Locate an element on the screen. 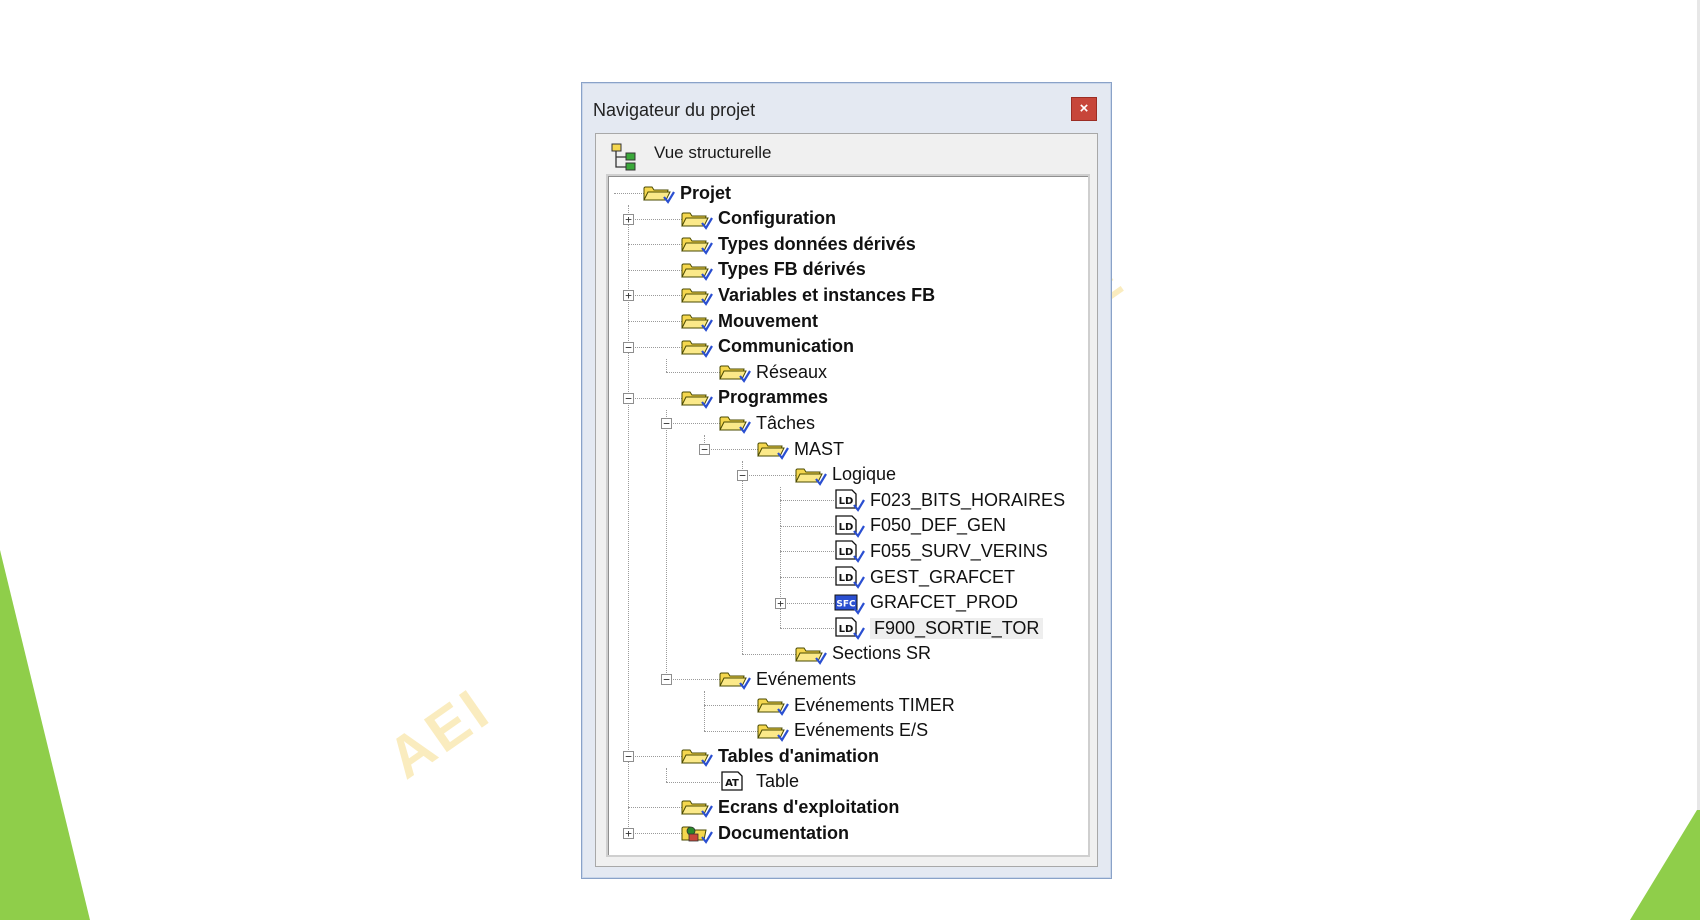  tree-node-label: Configuration is located at coordinates (777, 218).